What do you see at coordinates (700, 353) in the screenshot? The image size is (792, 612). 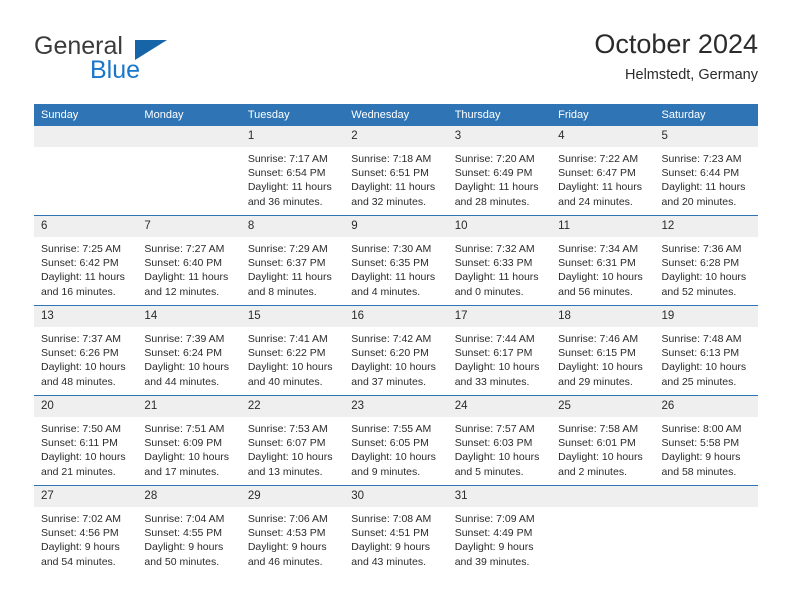 I see `sunset-time: Sunset: 6:13 PM` at bounding box center [700, 353].